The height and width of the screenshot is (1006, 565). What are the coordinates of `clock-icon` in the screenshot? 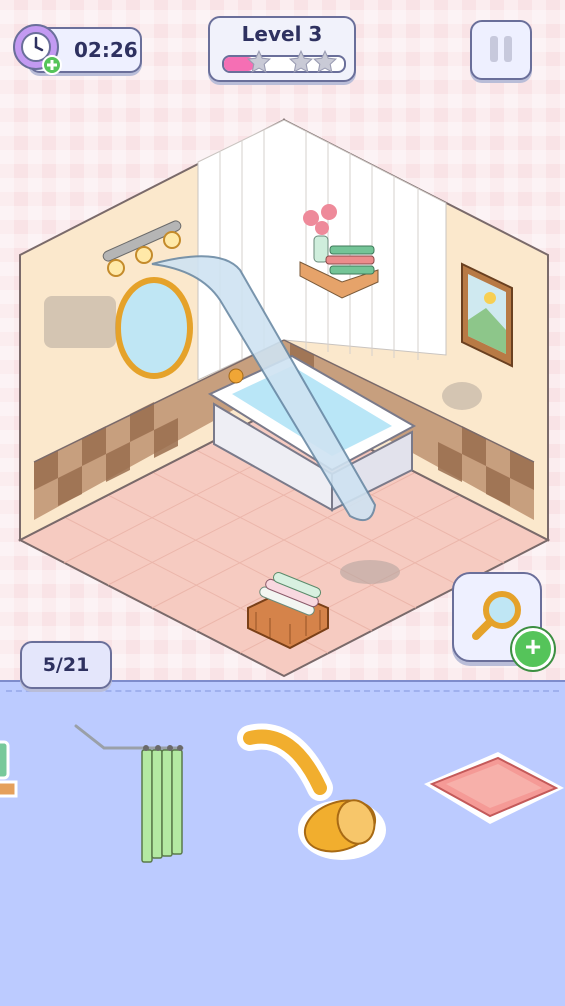 It's located at (37, 49).